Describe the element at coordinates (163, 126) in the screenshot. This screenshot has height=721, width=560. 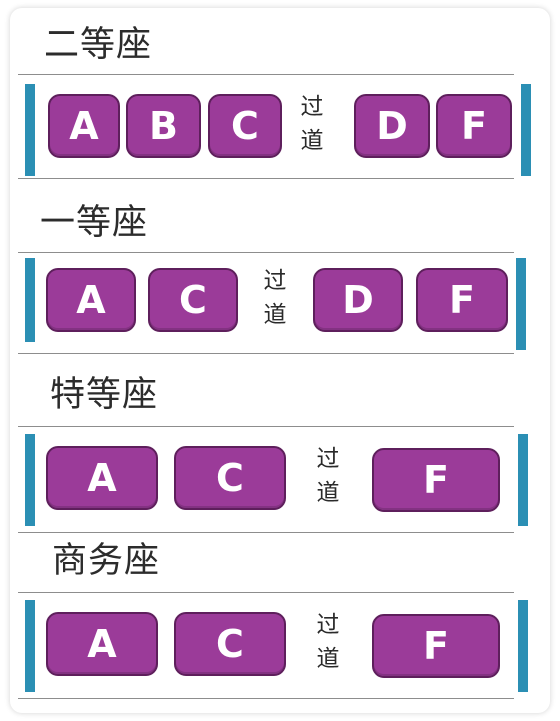
I see `seat-b: B` at that location.